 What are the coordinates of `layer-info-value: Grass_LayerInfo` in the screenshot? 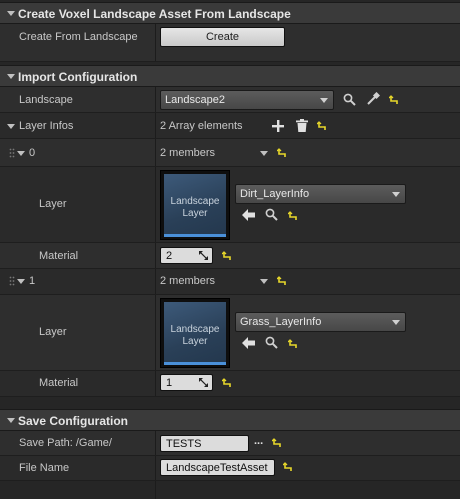 It's located at (281, 322).